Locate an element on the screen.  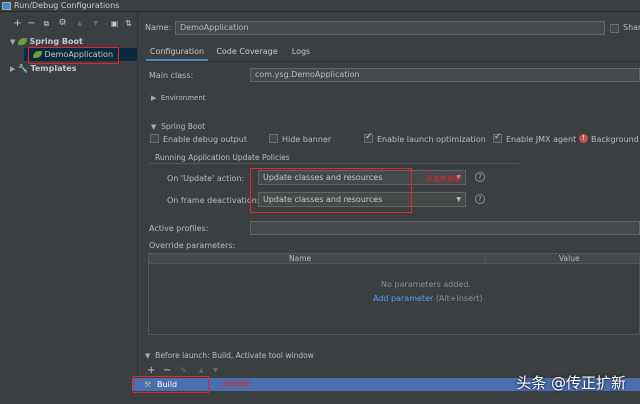
empty-table-text: No parameters added. is located at coordinates (426, 284).